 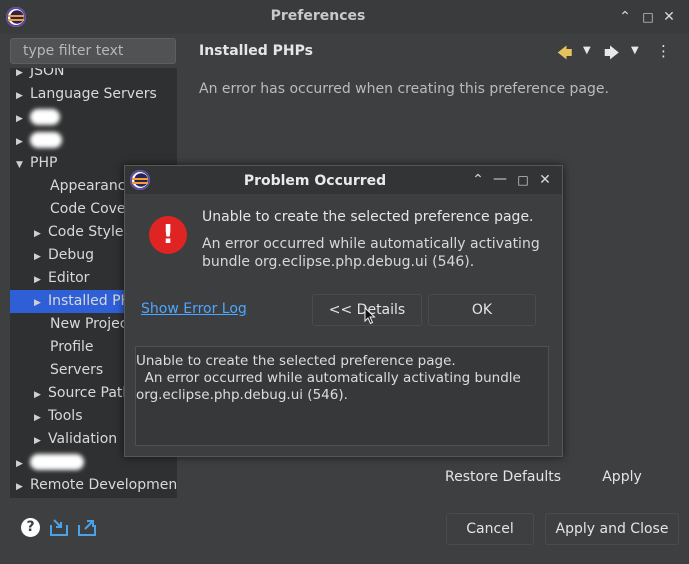 I want to click on dialog-close-icon: ✕, so click(x=545, y=180).